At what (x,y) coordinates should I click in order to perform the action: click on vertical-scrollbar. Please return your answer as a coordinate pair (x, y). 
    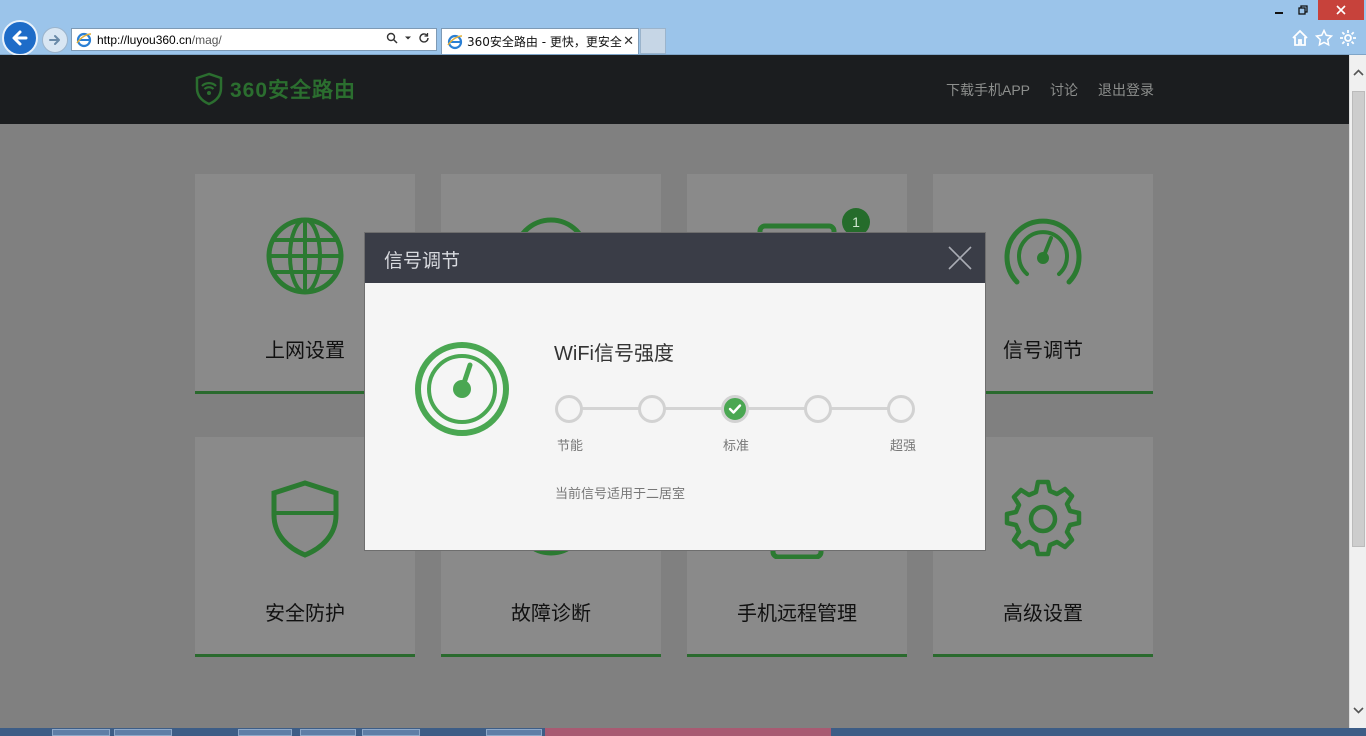
    Looking at the image, I should click on (1357, 391).